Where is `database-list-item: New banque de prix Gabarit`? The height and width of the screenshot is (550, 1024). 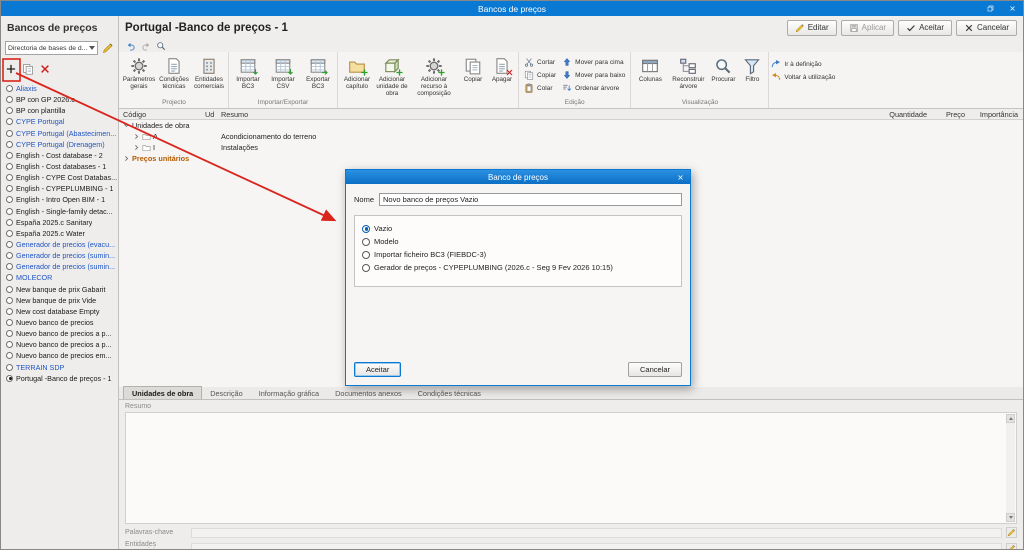 database-list-item: New banque de prix Gabarit is located at coordinates (59, 289).